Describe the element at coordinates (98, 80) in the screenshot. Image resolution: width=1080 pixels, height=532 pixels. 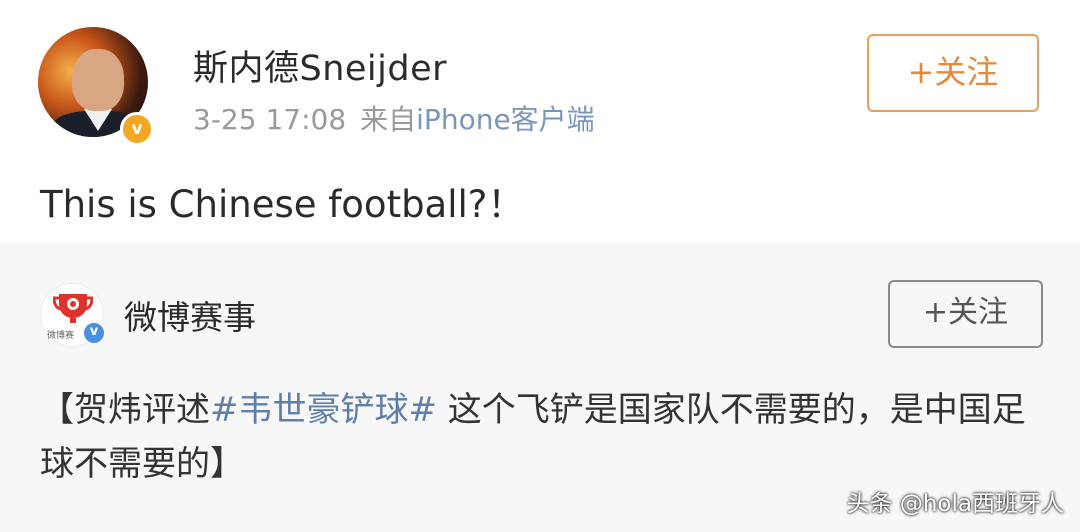
I see `avatar-face` at that location.